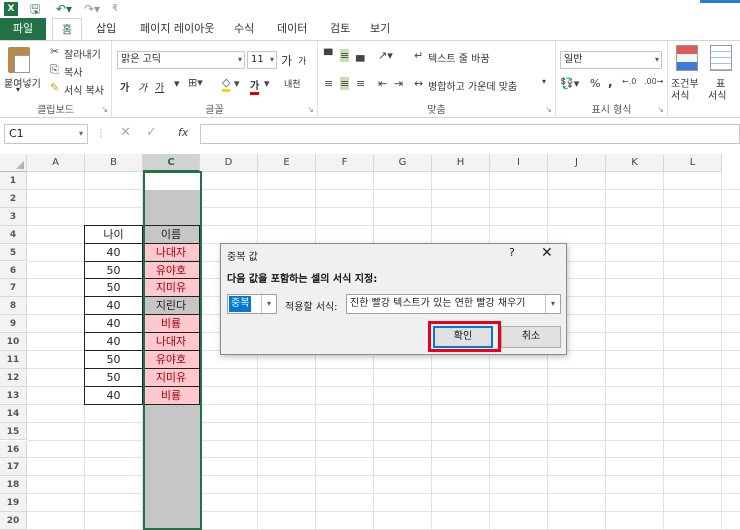 This screenshot has width=740, height=530. Describe the element at coordinates (13, 449) in the screenshot. I see `row-header-16: 16` at that location.